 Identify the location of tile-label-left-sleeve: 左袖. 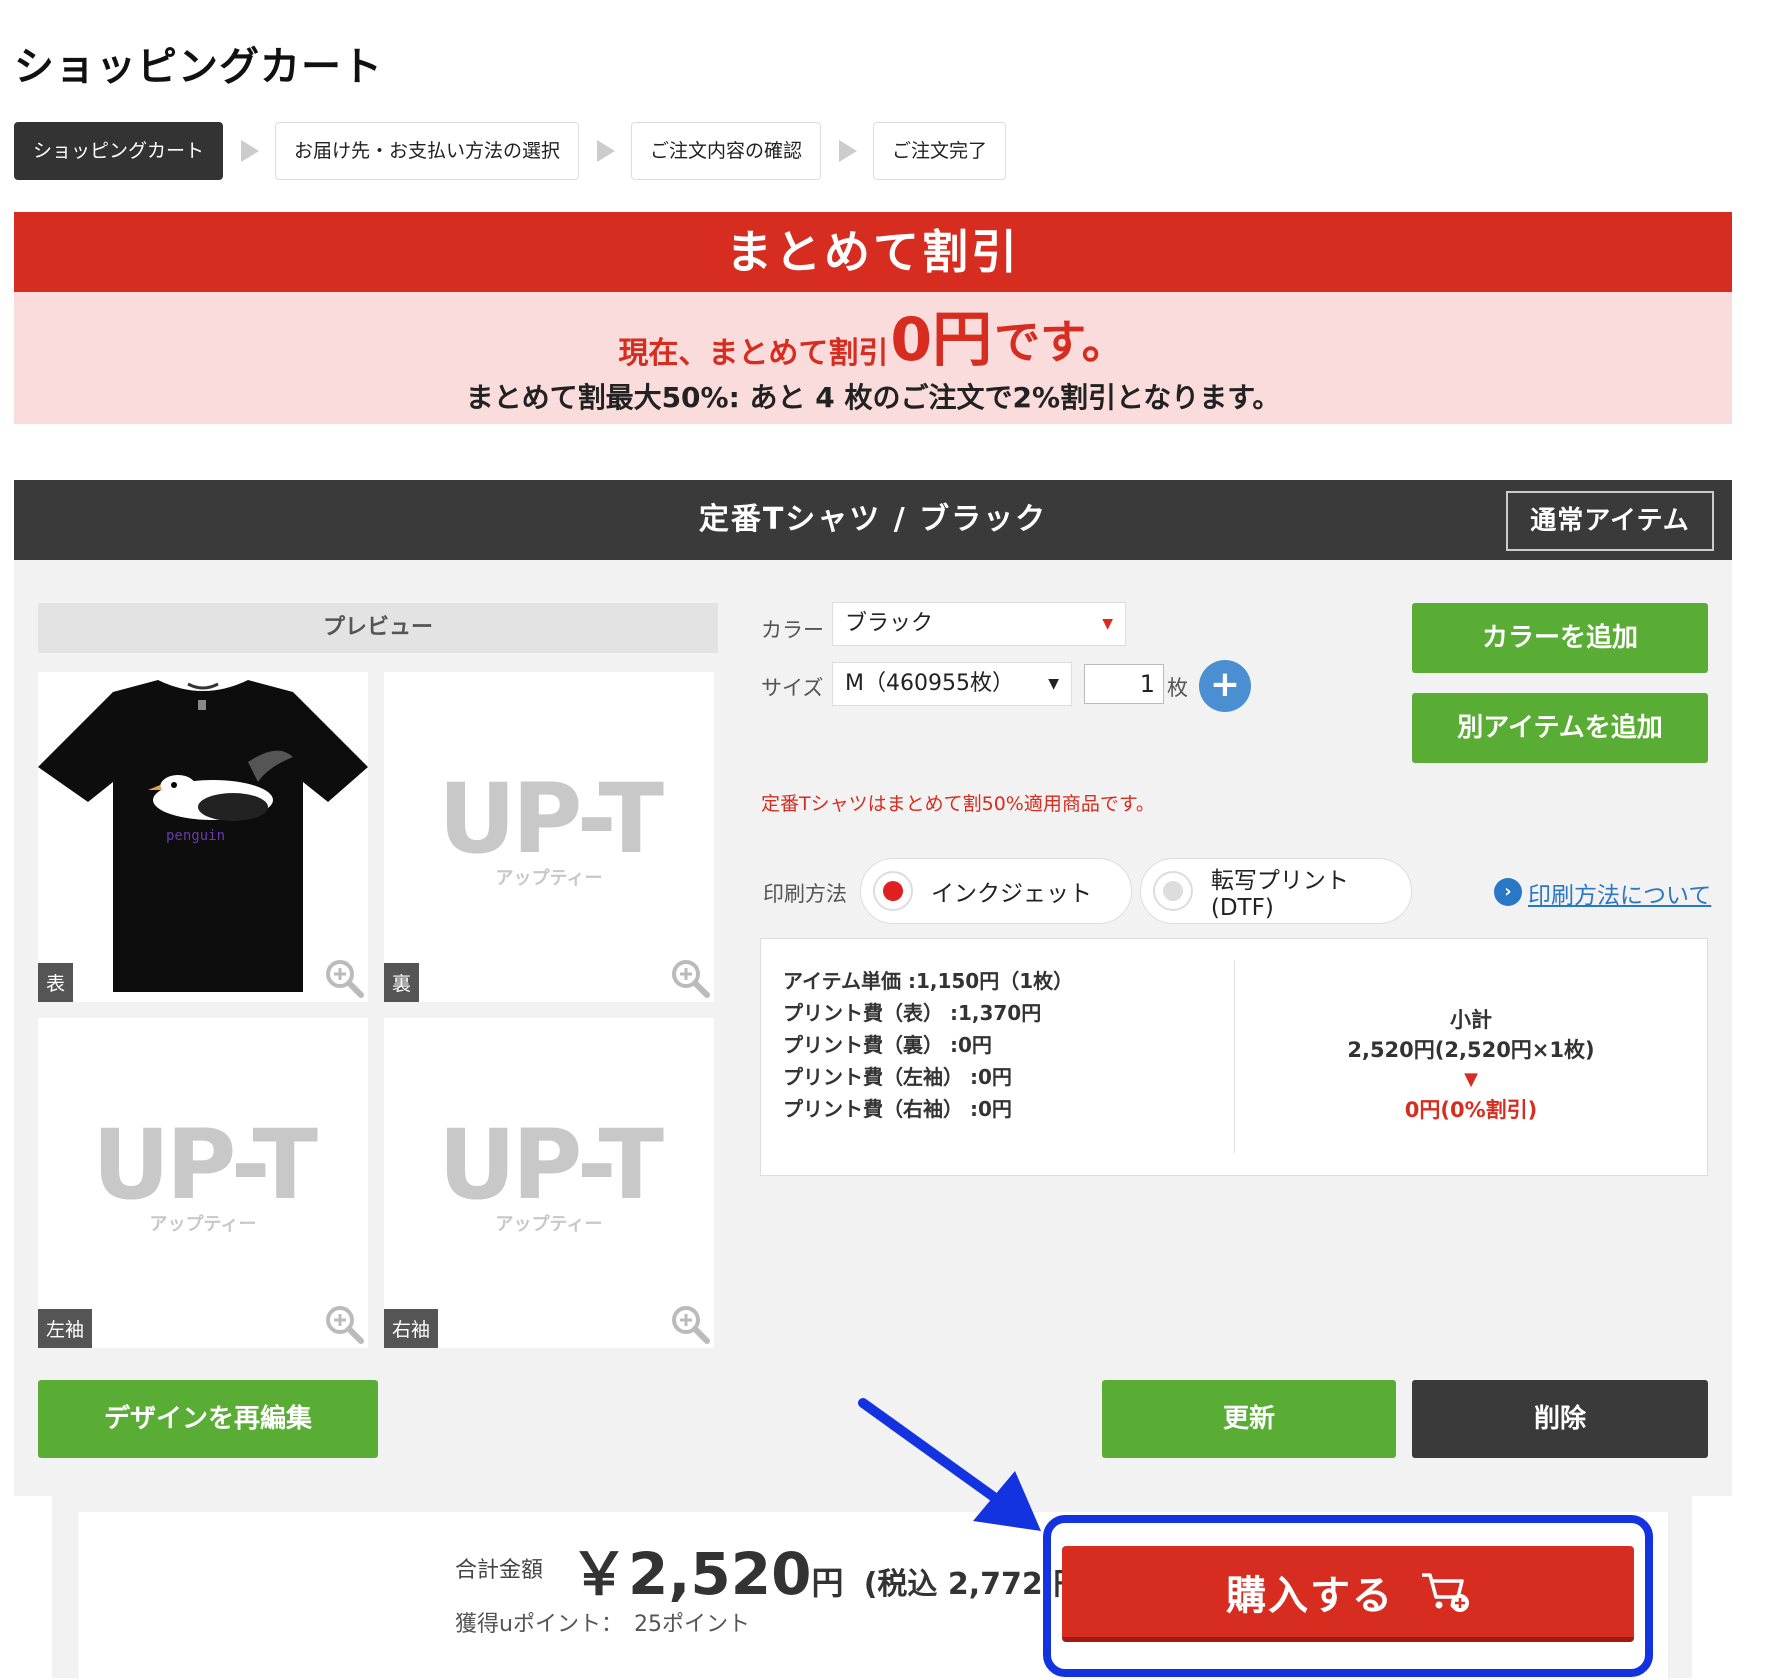
(65, 1328).